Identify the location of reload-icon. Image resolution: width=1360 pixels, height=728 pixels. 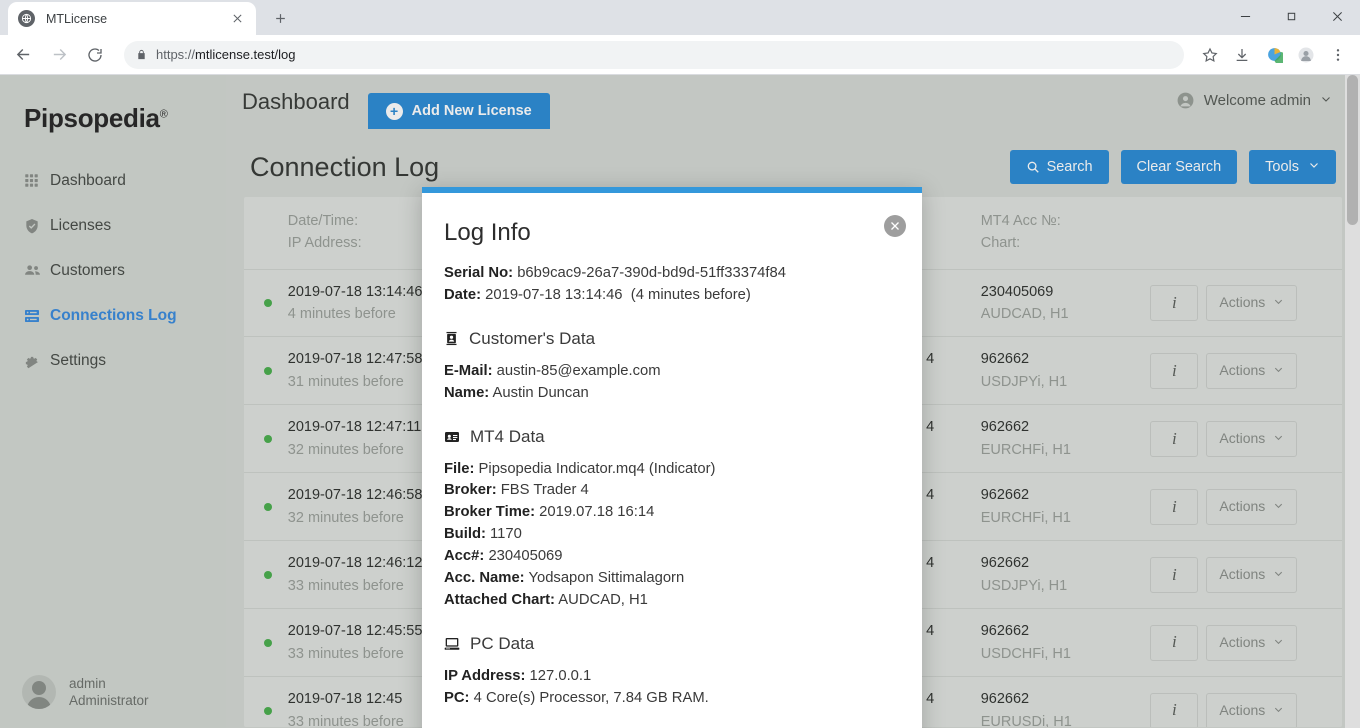
(95, 55).